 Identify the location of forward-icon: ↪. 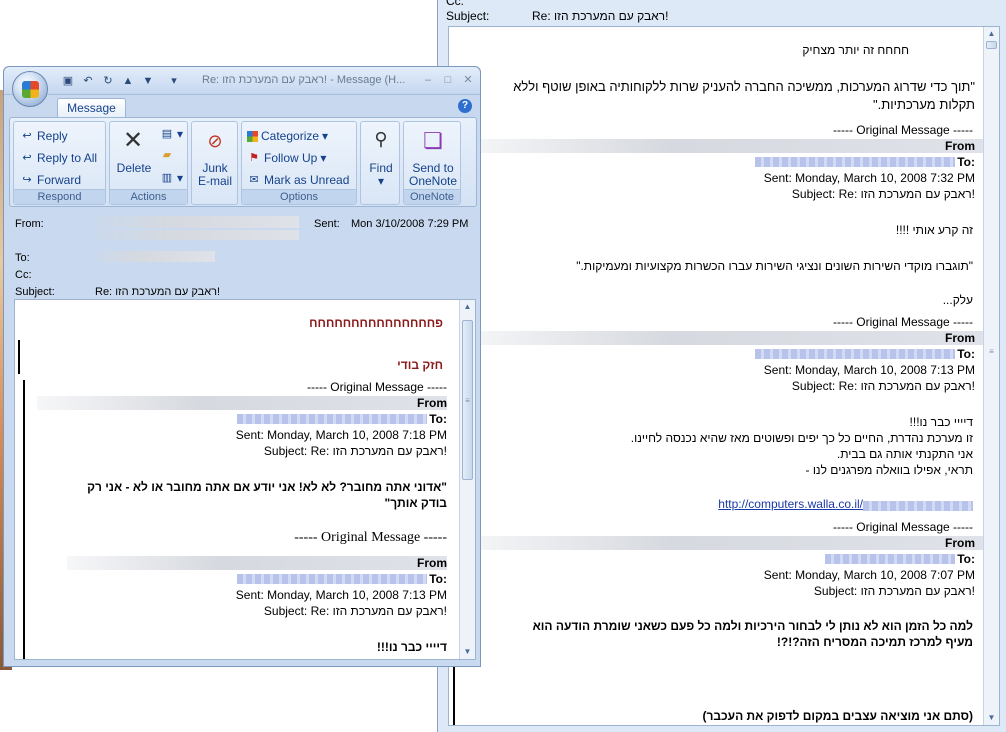
(27, 179).